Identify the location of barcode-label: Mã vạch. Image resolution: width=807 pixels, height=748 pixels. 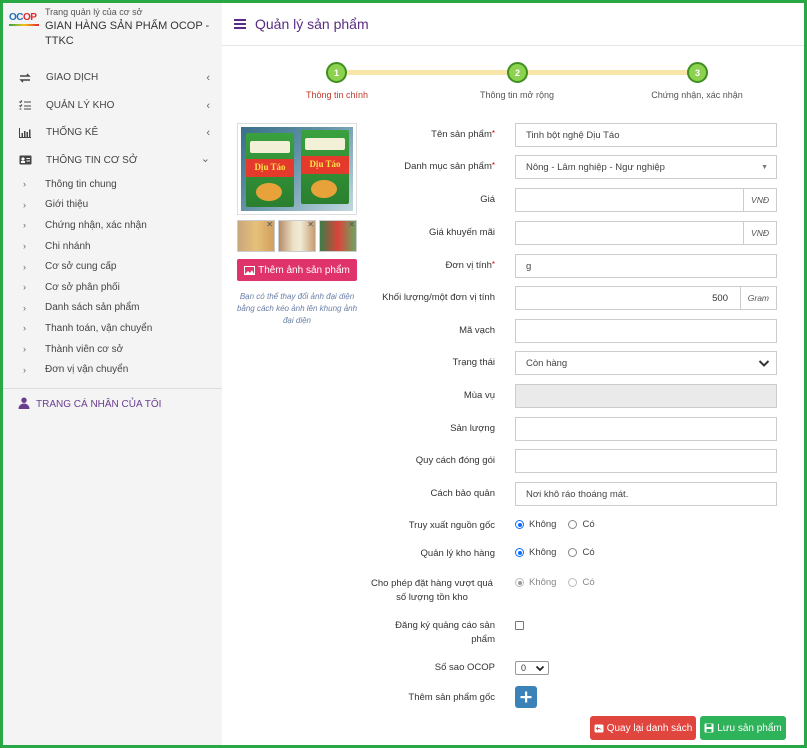
(477, 330).